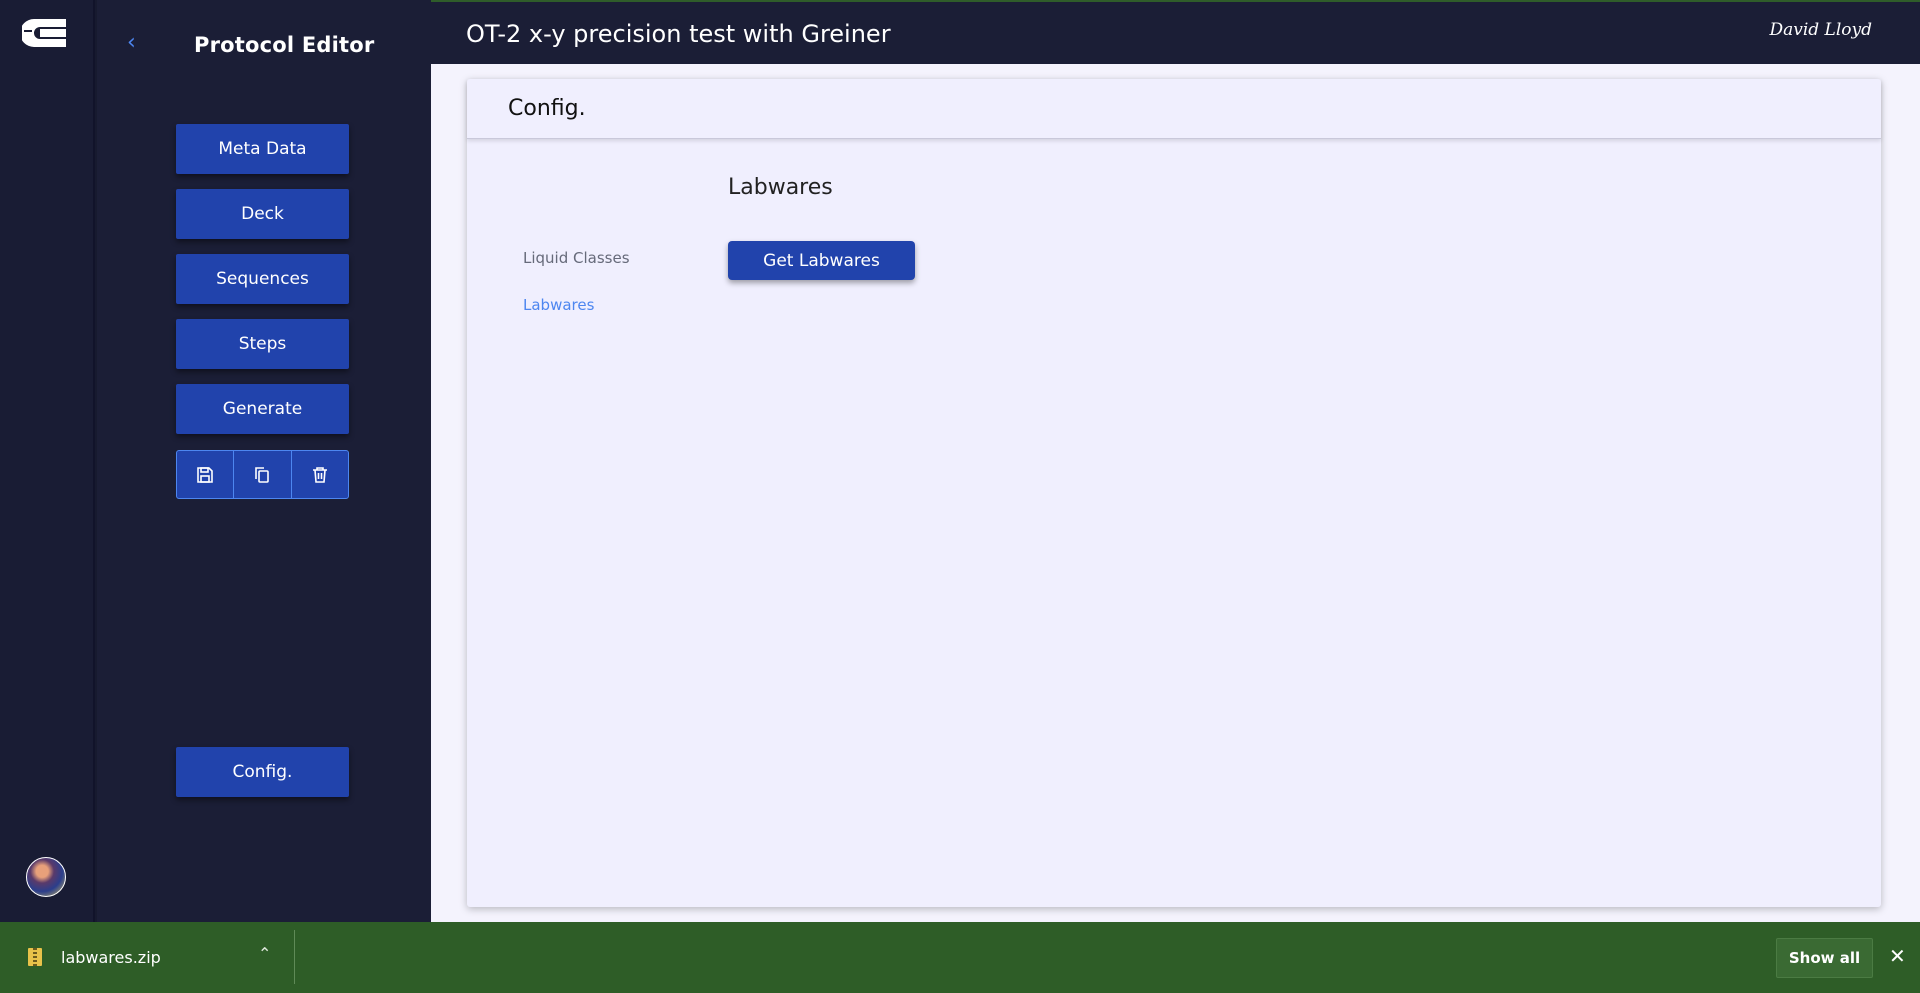 This screenshot has height=993, width=1920. I want to click on close-icon: ✕, so click(1897, 956).